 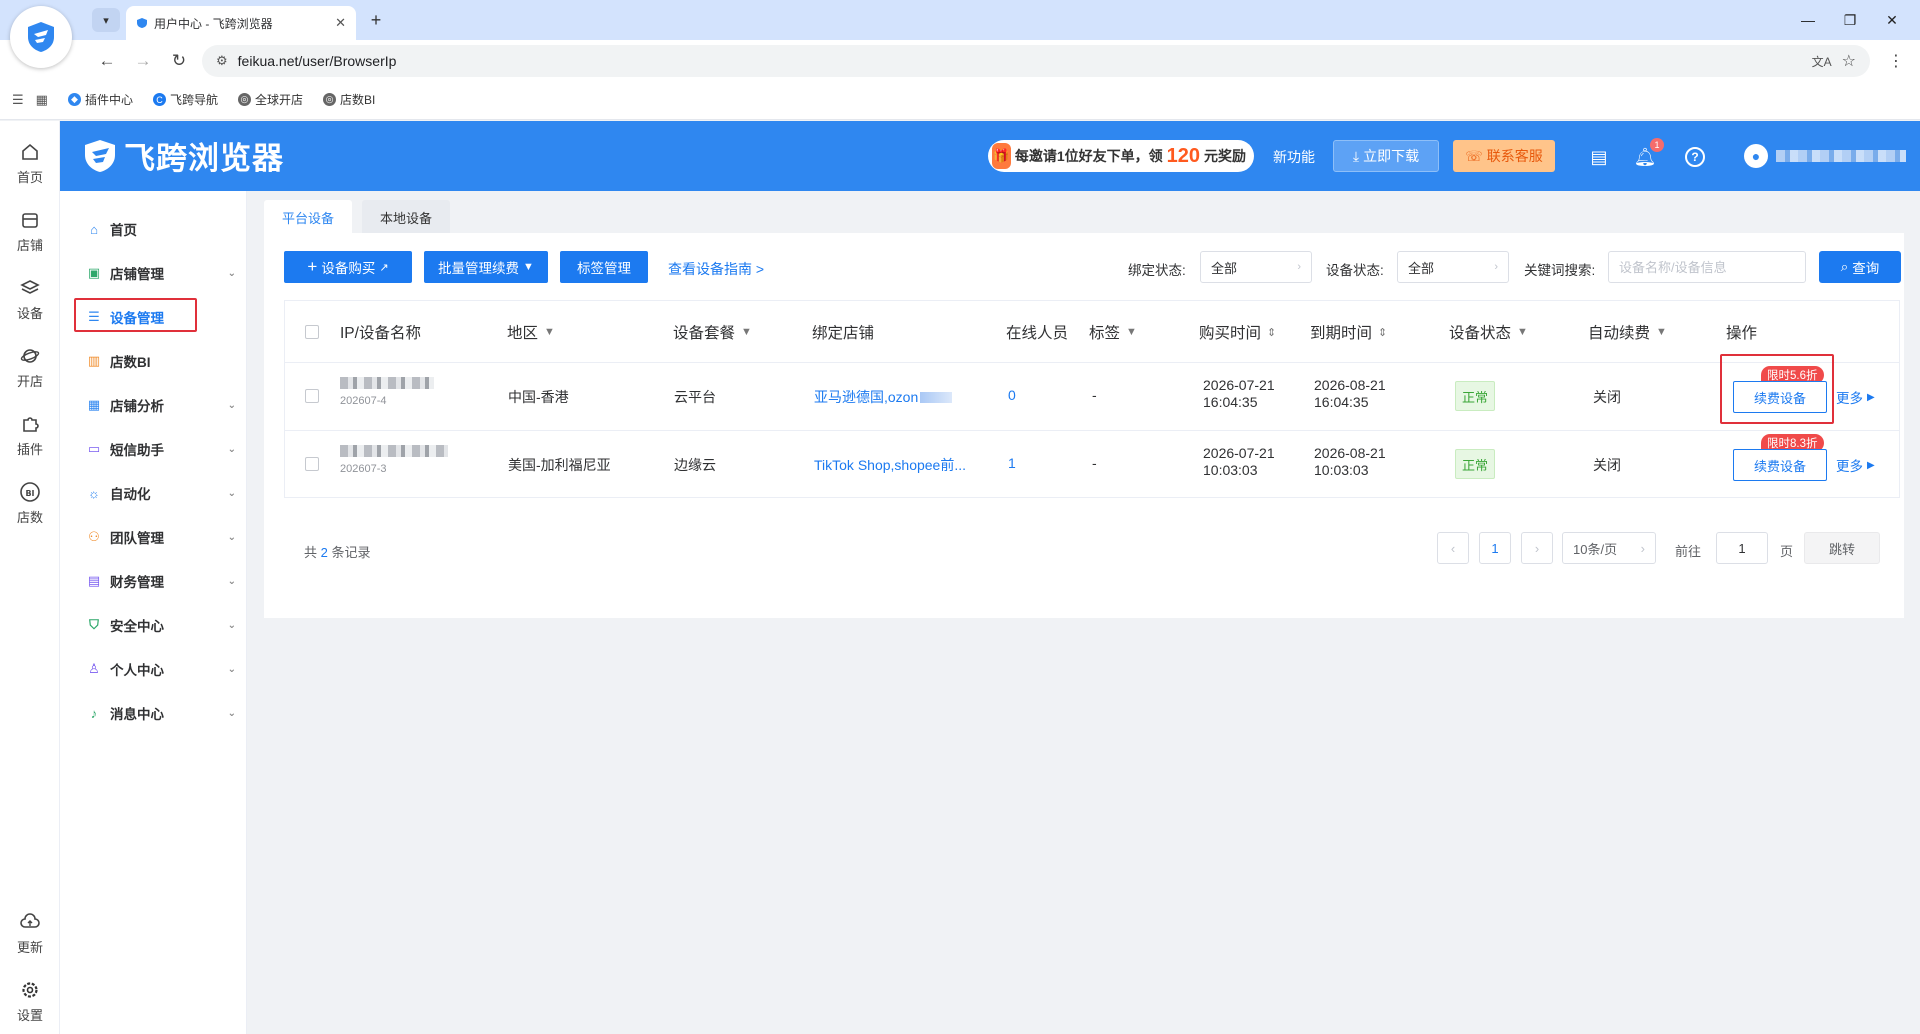 I want to click on user-name-blurred, so click(x=1841, y=156).